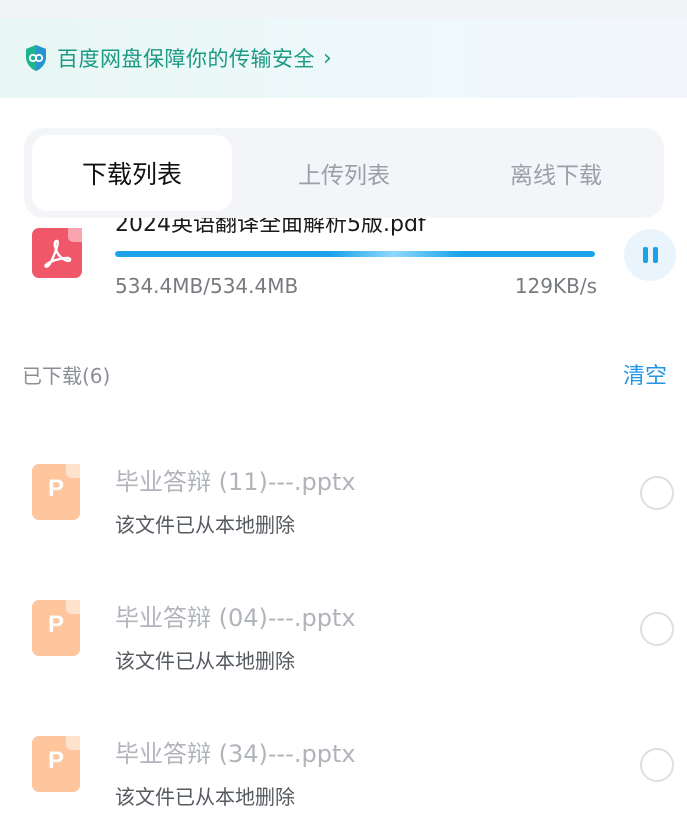 This screenshot has height=824, width=687. I want to click on pause-icon, so click(645, 255).